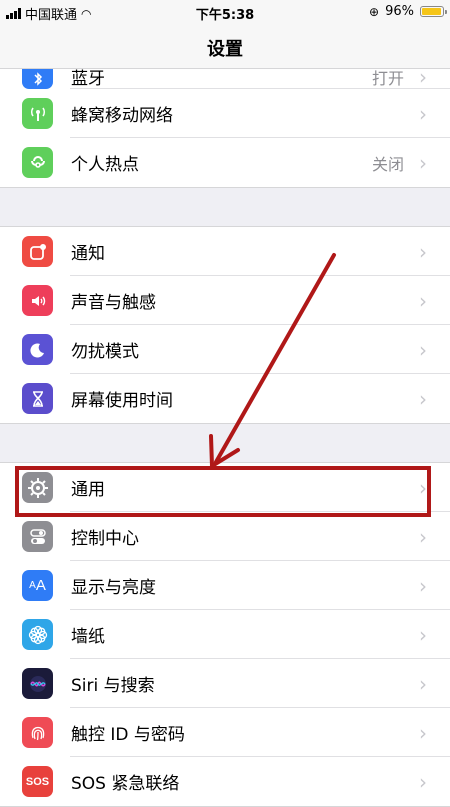 Image resolution: width=450 pixels, height=807 pixels. I want to click on annotation-arrow, so click(272, 360).